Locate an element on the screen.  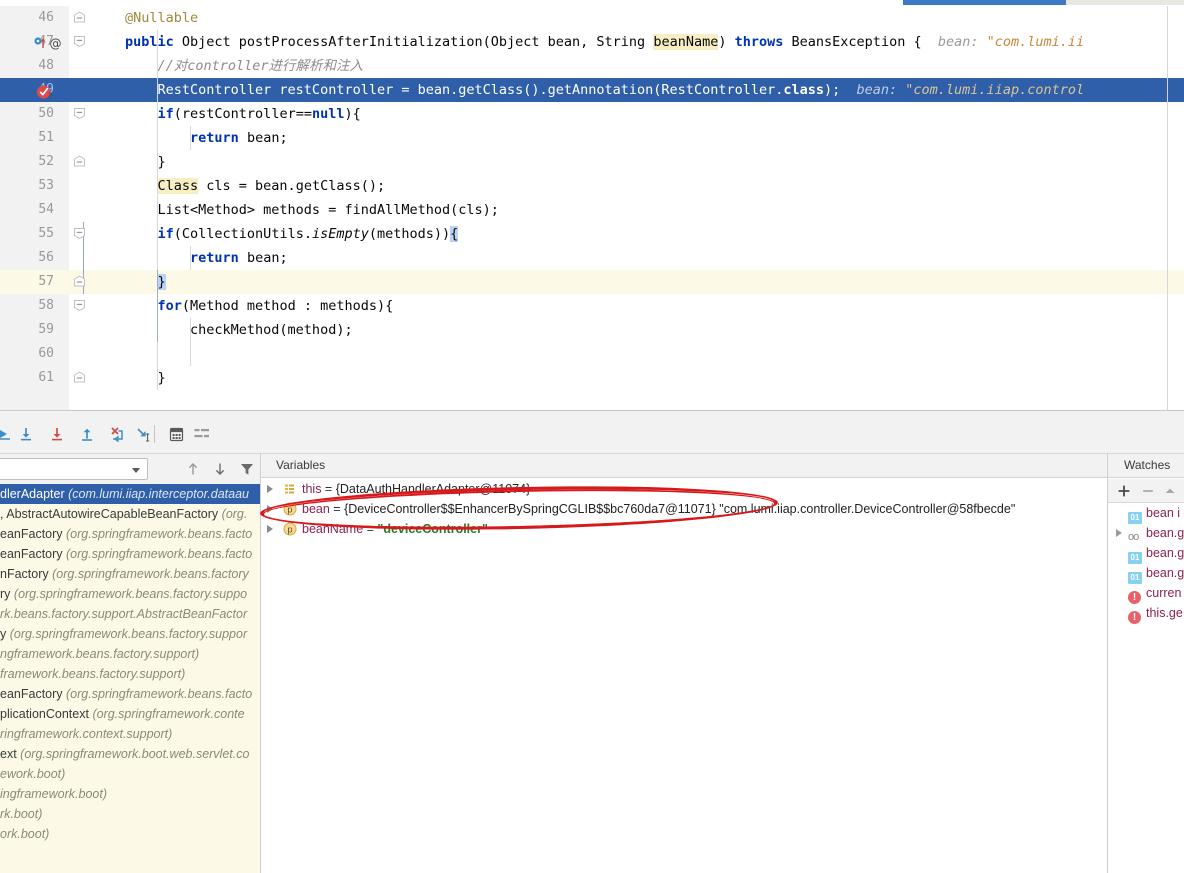
breakpoint-verified-icon: ? is located at coordinates (46, 94).